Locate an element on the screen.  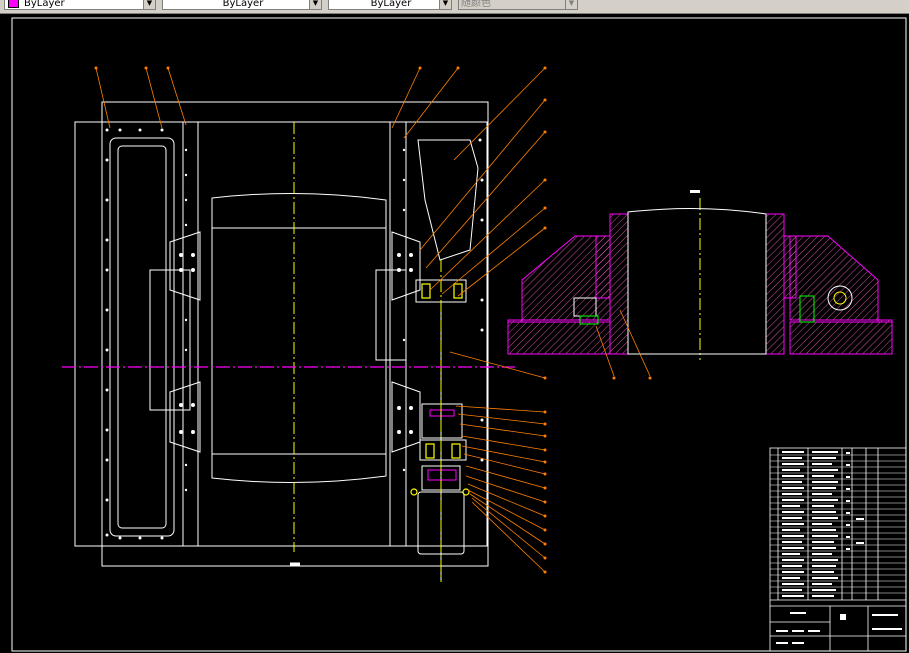
properties-toolbar: ByLayer ▼ ByLayer ▼ ByLayer ▼ 随颜色 ▼ is located at coordinates (454, 7).